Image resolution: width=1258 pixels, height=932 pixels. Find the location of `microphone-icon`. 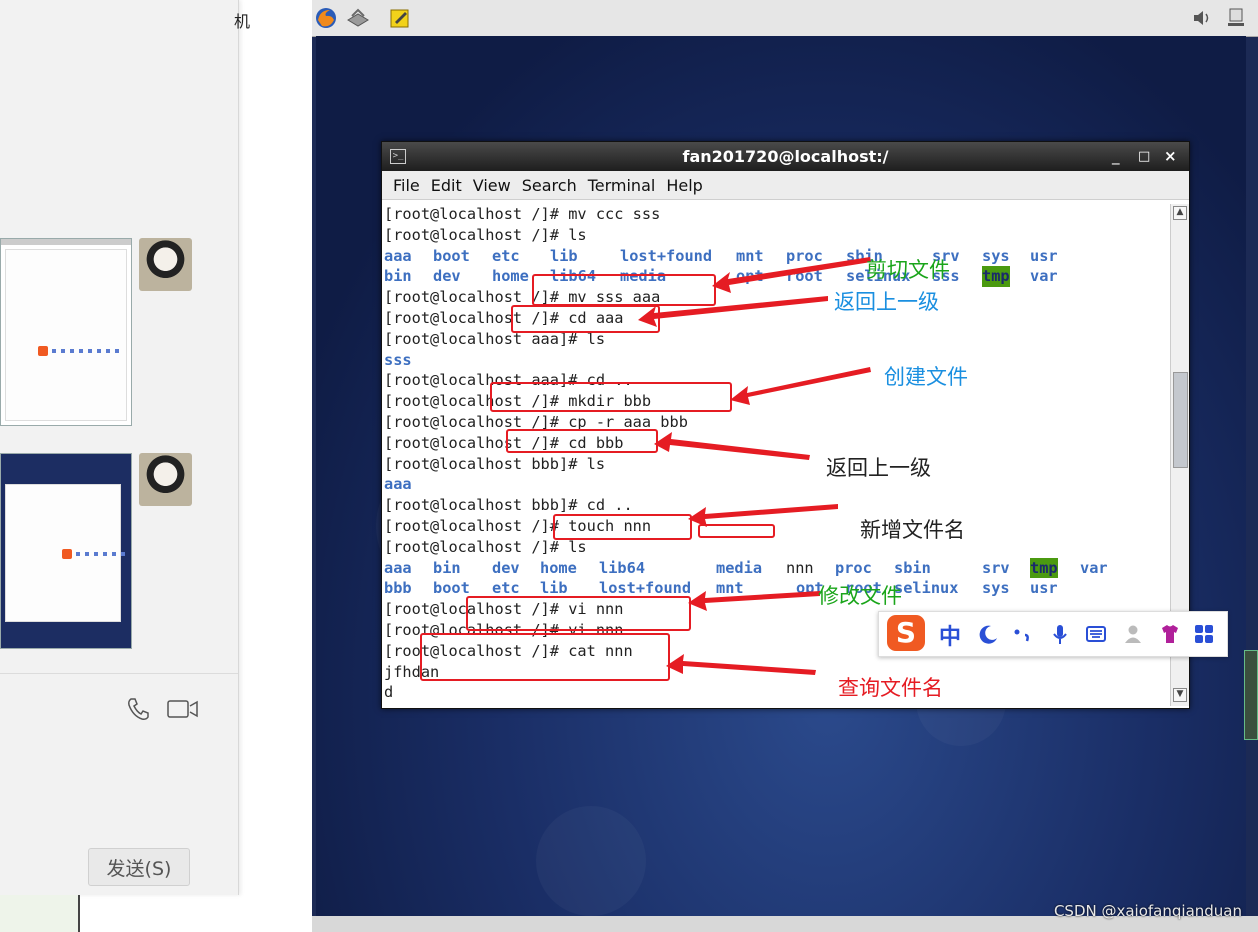

microphone-icon is located at coordinates (1060, 634).